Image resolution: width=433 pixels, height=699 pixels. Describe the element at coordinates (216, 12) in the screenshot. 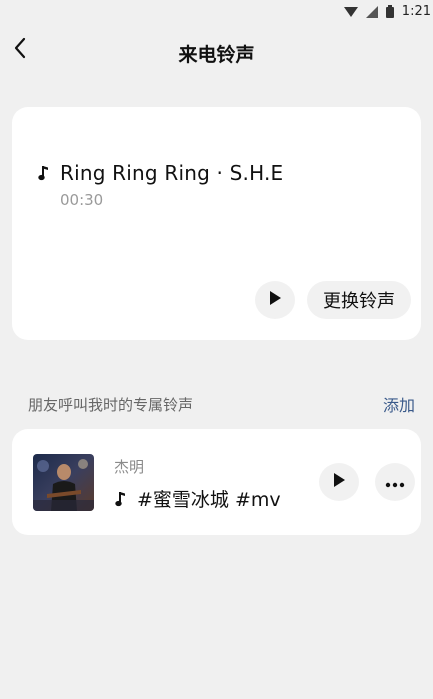

I see `status-bar: 1:21` at that location.